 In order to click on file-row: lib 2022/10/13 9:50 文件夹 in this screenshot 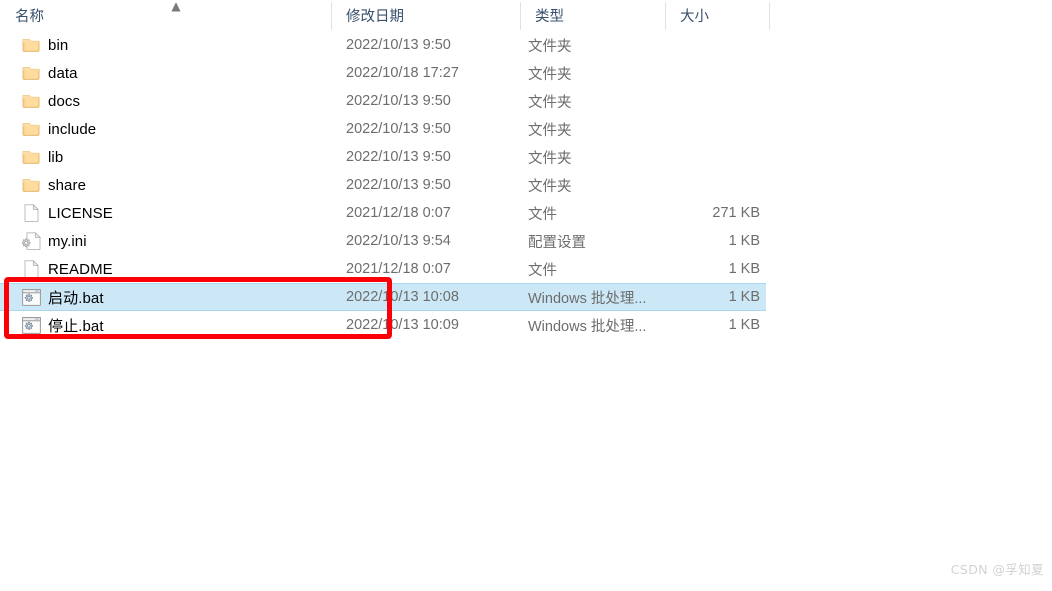, I will do `click(383, 157)`.